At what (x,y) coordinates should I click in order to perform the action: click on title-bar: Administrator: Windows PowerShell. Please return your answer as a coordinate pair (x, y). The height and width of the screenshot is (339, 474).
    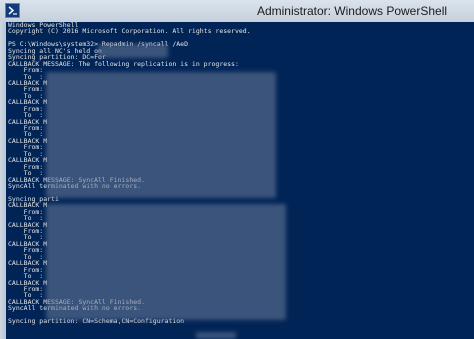
    Looking at the image, I should click on (237, 11).